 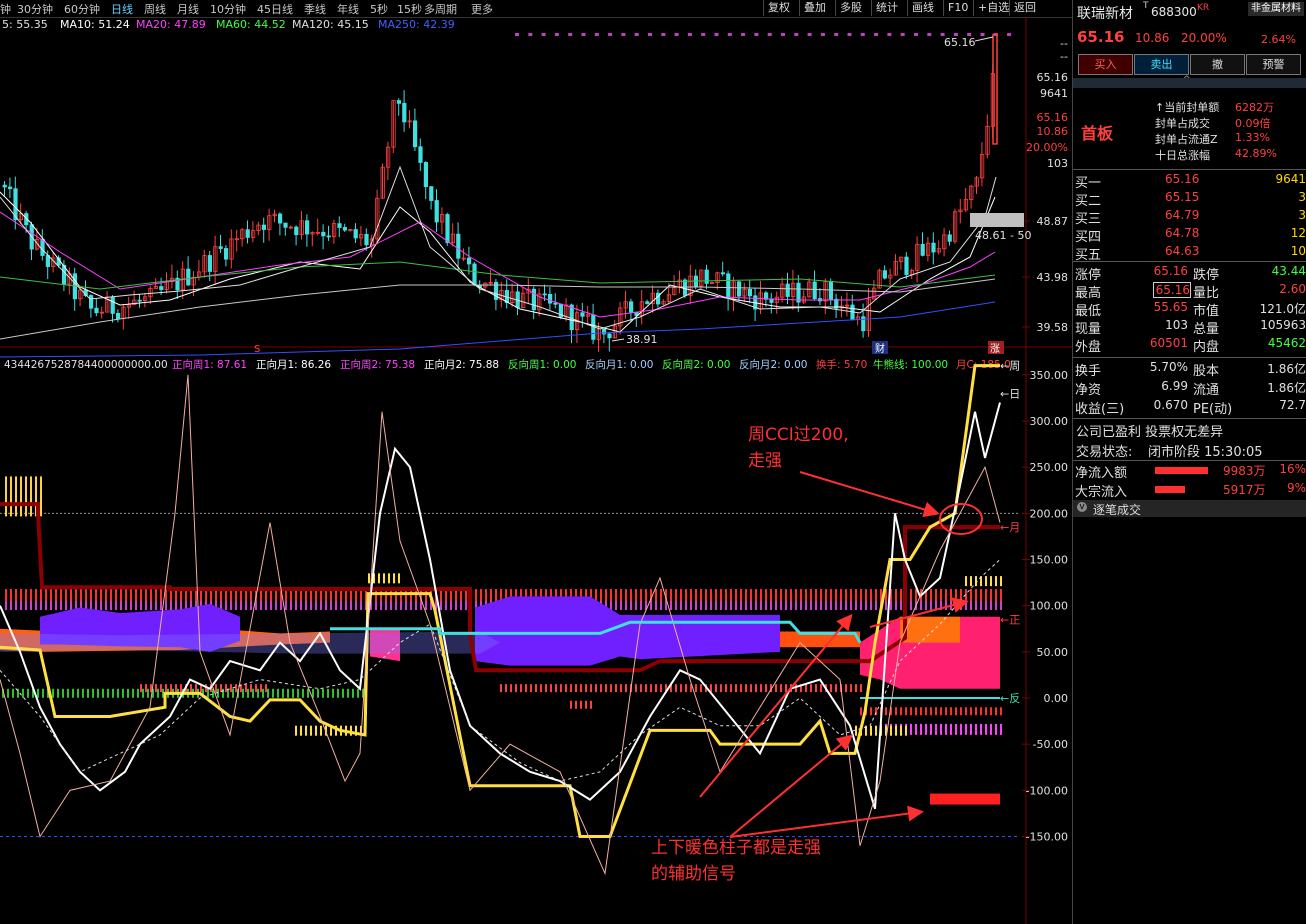 I want to click on toolbar-0-button: 复权, so click(x=778, y=8).